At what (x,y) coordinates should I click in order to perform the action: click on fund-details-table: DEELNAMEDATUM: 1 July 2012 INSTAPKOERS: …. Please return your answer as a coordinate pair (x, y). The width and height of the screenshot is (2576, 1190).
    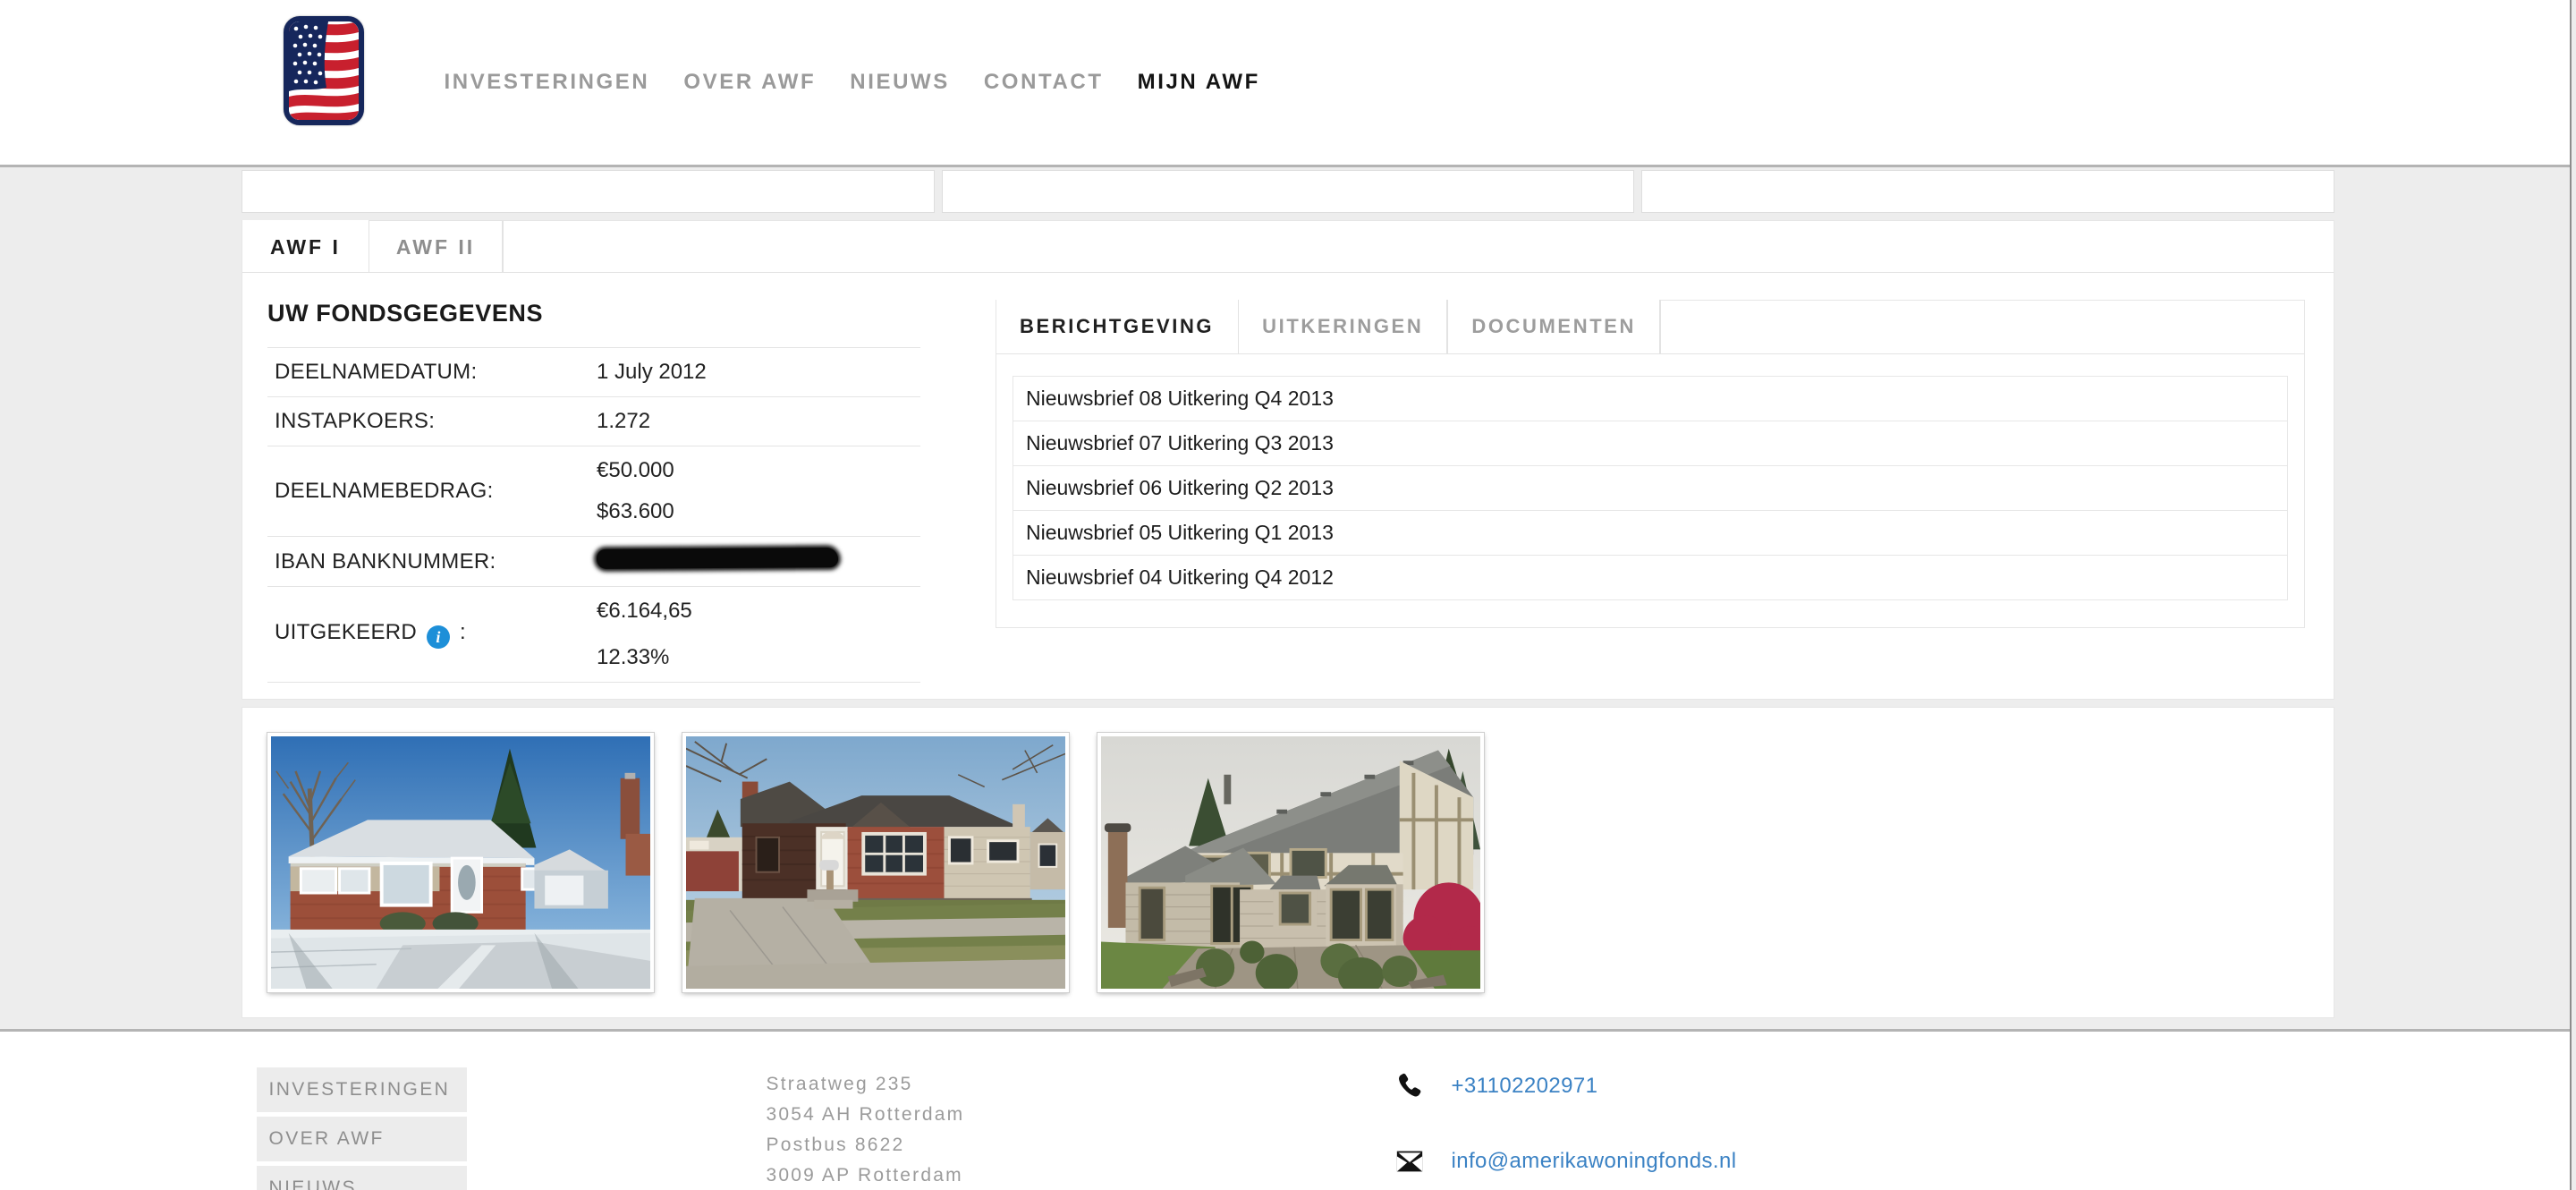
    Looking at the image, I should click on (593, 515).